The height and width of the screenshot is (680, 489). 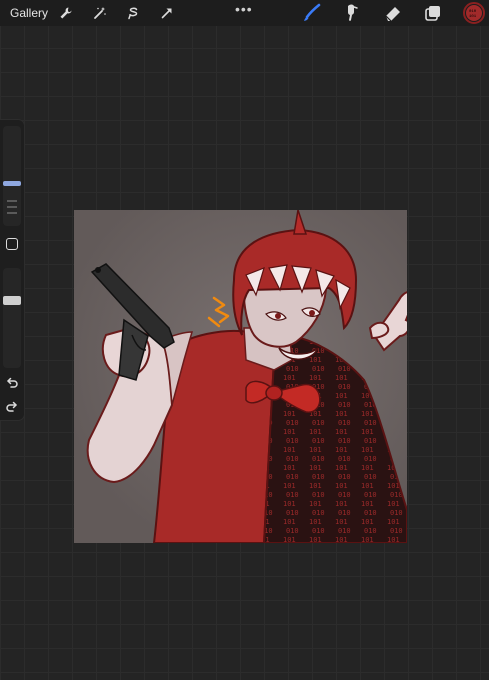 I want to click on smudge-icon, so click(x=351, y=13).